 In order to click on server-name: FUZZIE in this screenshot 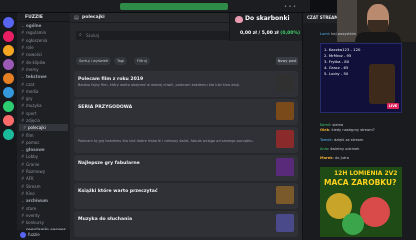, I will do `click(43, 17)`.